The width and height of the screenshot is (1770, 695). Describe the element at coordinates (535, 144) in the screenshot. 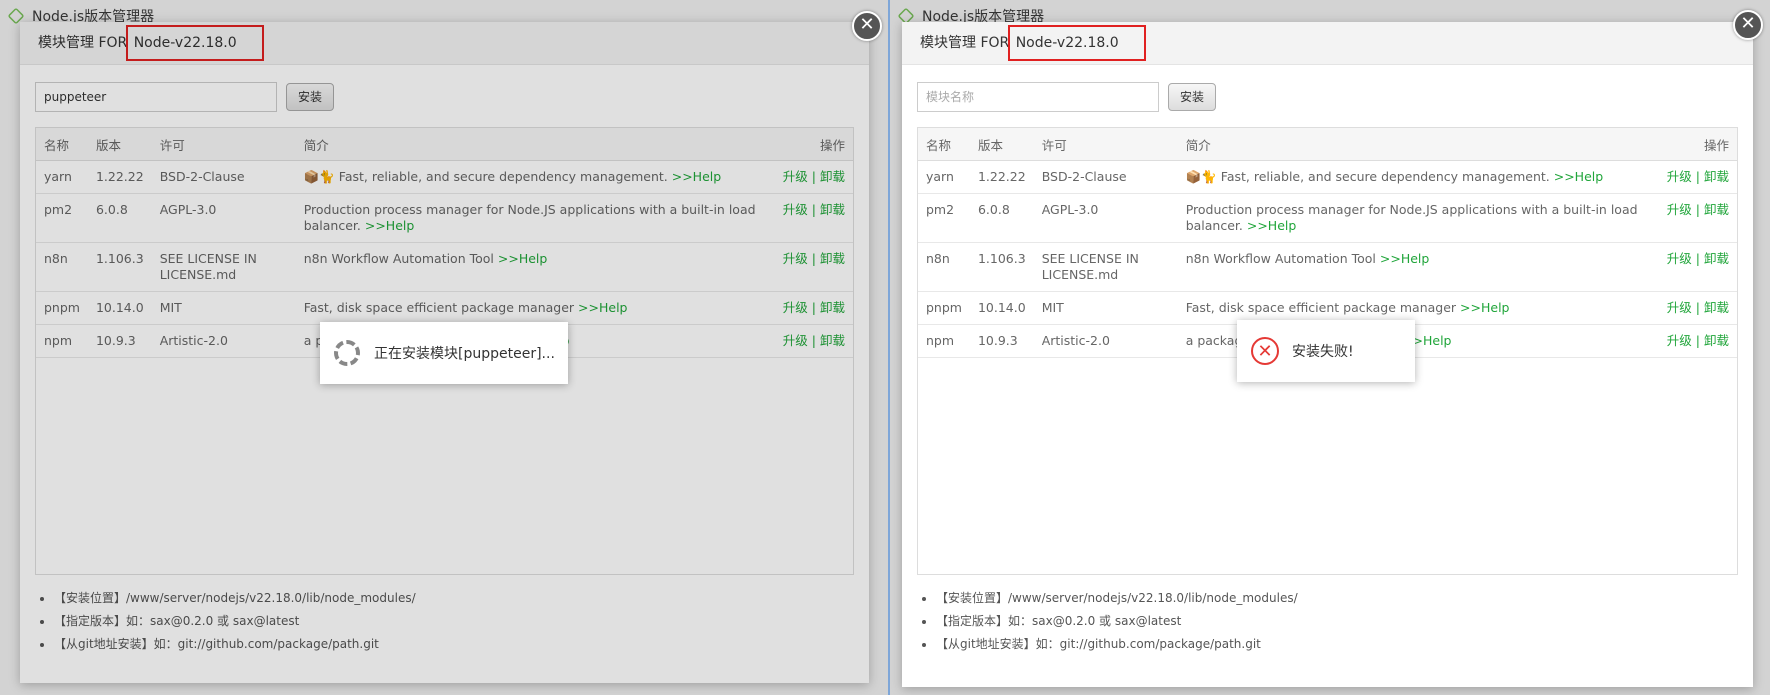

I see `col-desc: 简介` at that location.